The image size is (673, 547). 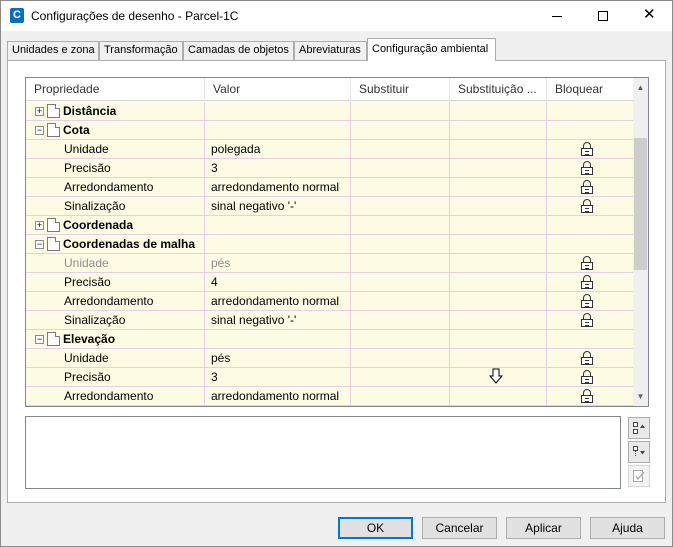 I want to click on property-row: Precisão 4, so click(x=329, y=282).